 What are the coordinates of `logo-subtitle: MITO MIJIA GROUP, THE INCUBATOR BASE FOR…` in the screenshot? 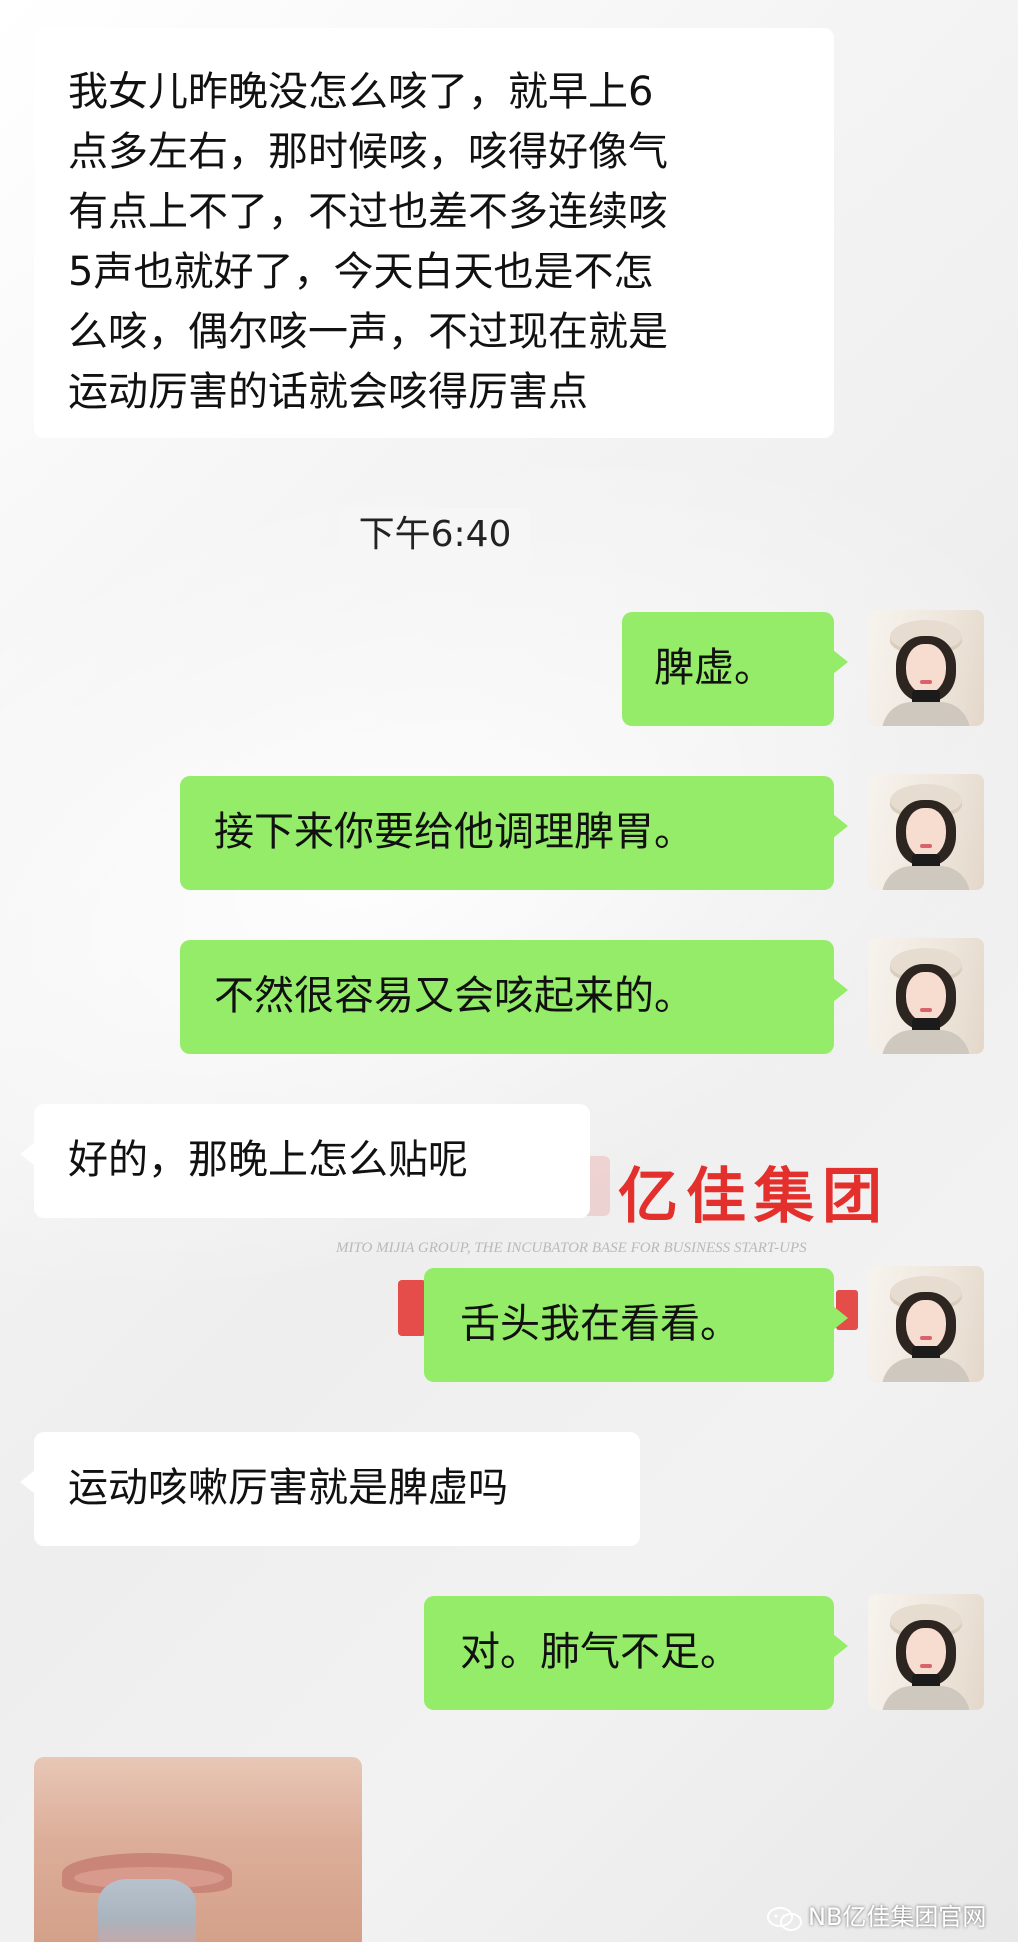 It's located at (571, 1248).